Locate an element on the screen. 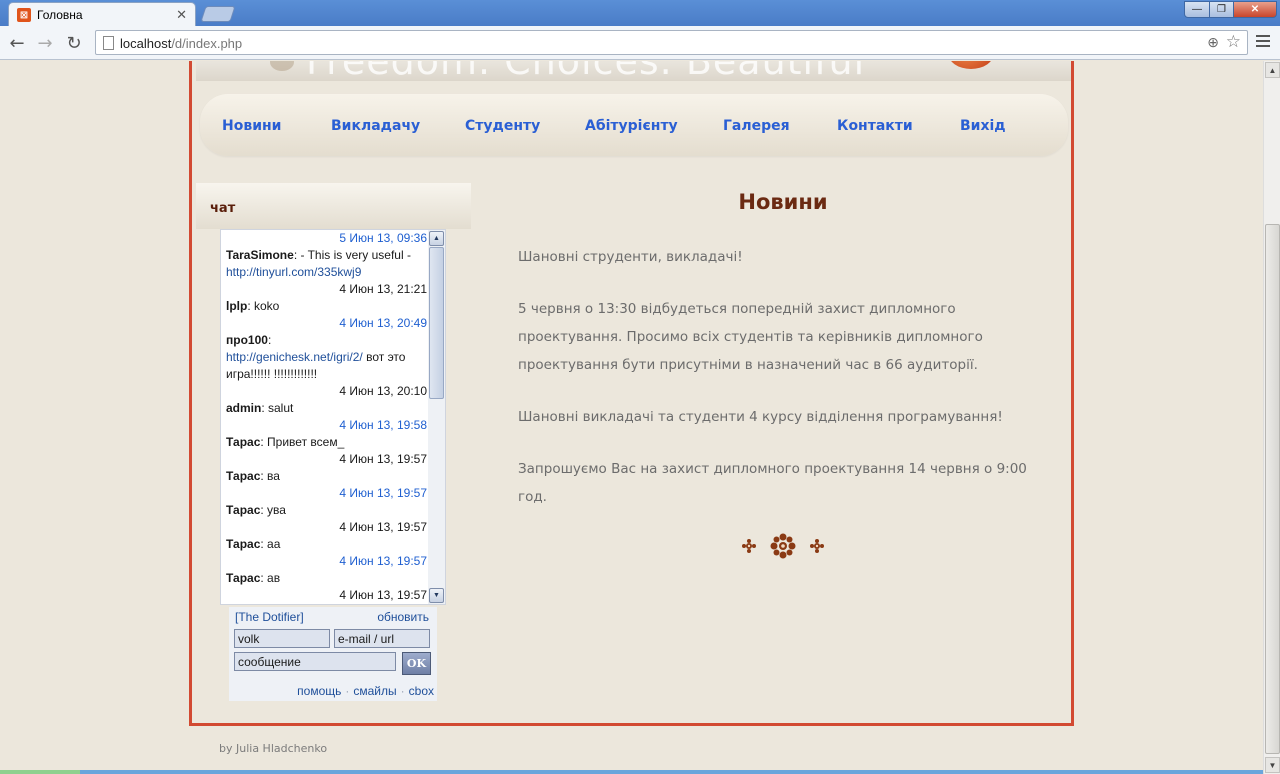 The height and width of the screenshot is (774, 1280). scroll-up-arrow-icon: ▲ is located at coordinates (1272, 70).